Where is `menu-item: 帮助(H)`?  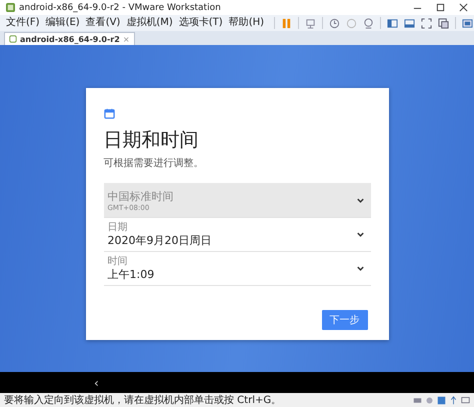
menu-item: 帮助(H) is located at coordinates (246, 23).